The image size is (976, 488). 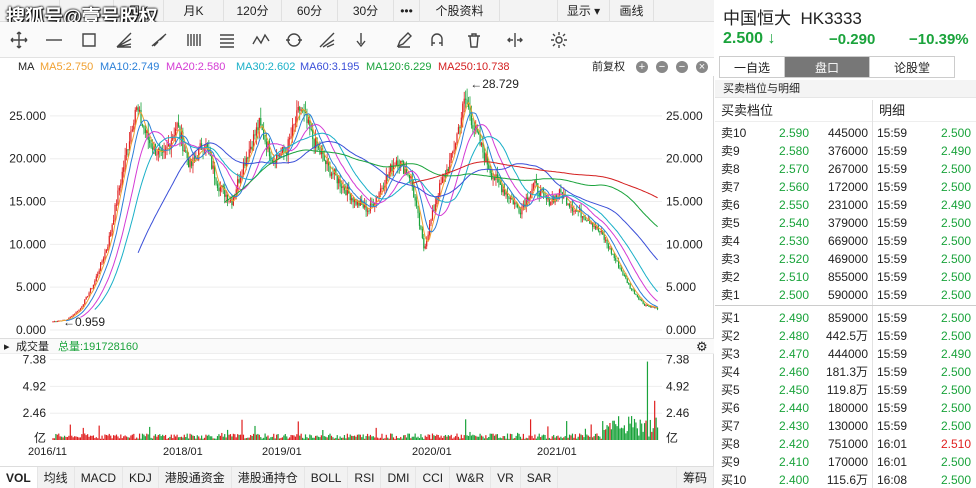 What do you see at coordinates (584, 11) in the screenshot?
I see `period-tab-10: 显示 ▾` at bounding box center [584, 11].